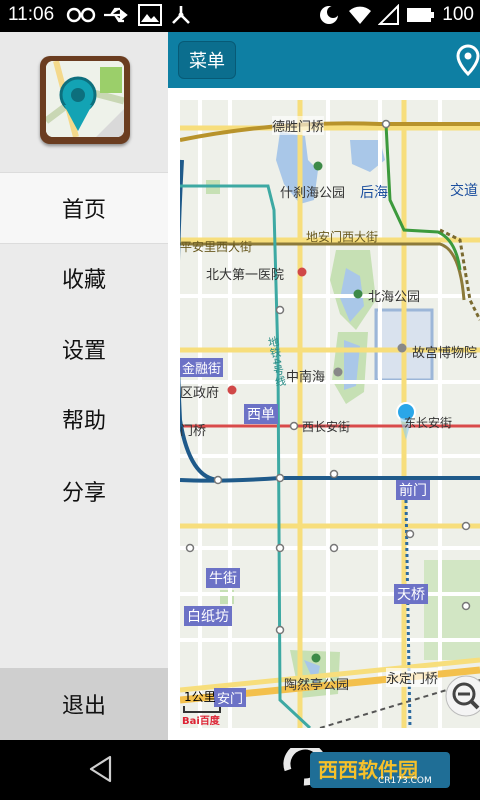 Image resolution: width=480 pixels, height=800 pixels. Describe the element at coordinates (202, 367) in the screenshot. I see `map-label: 金融街` at that location.